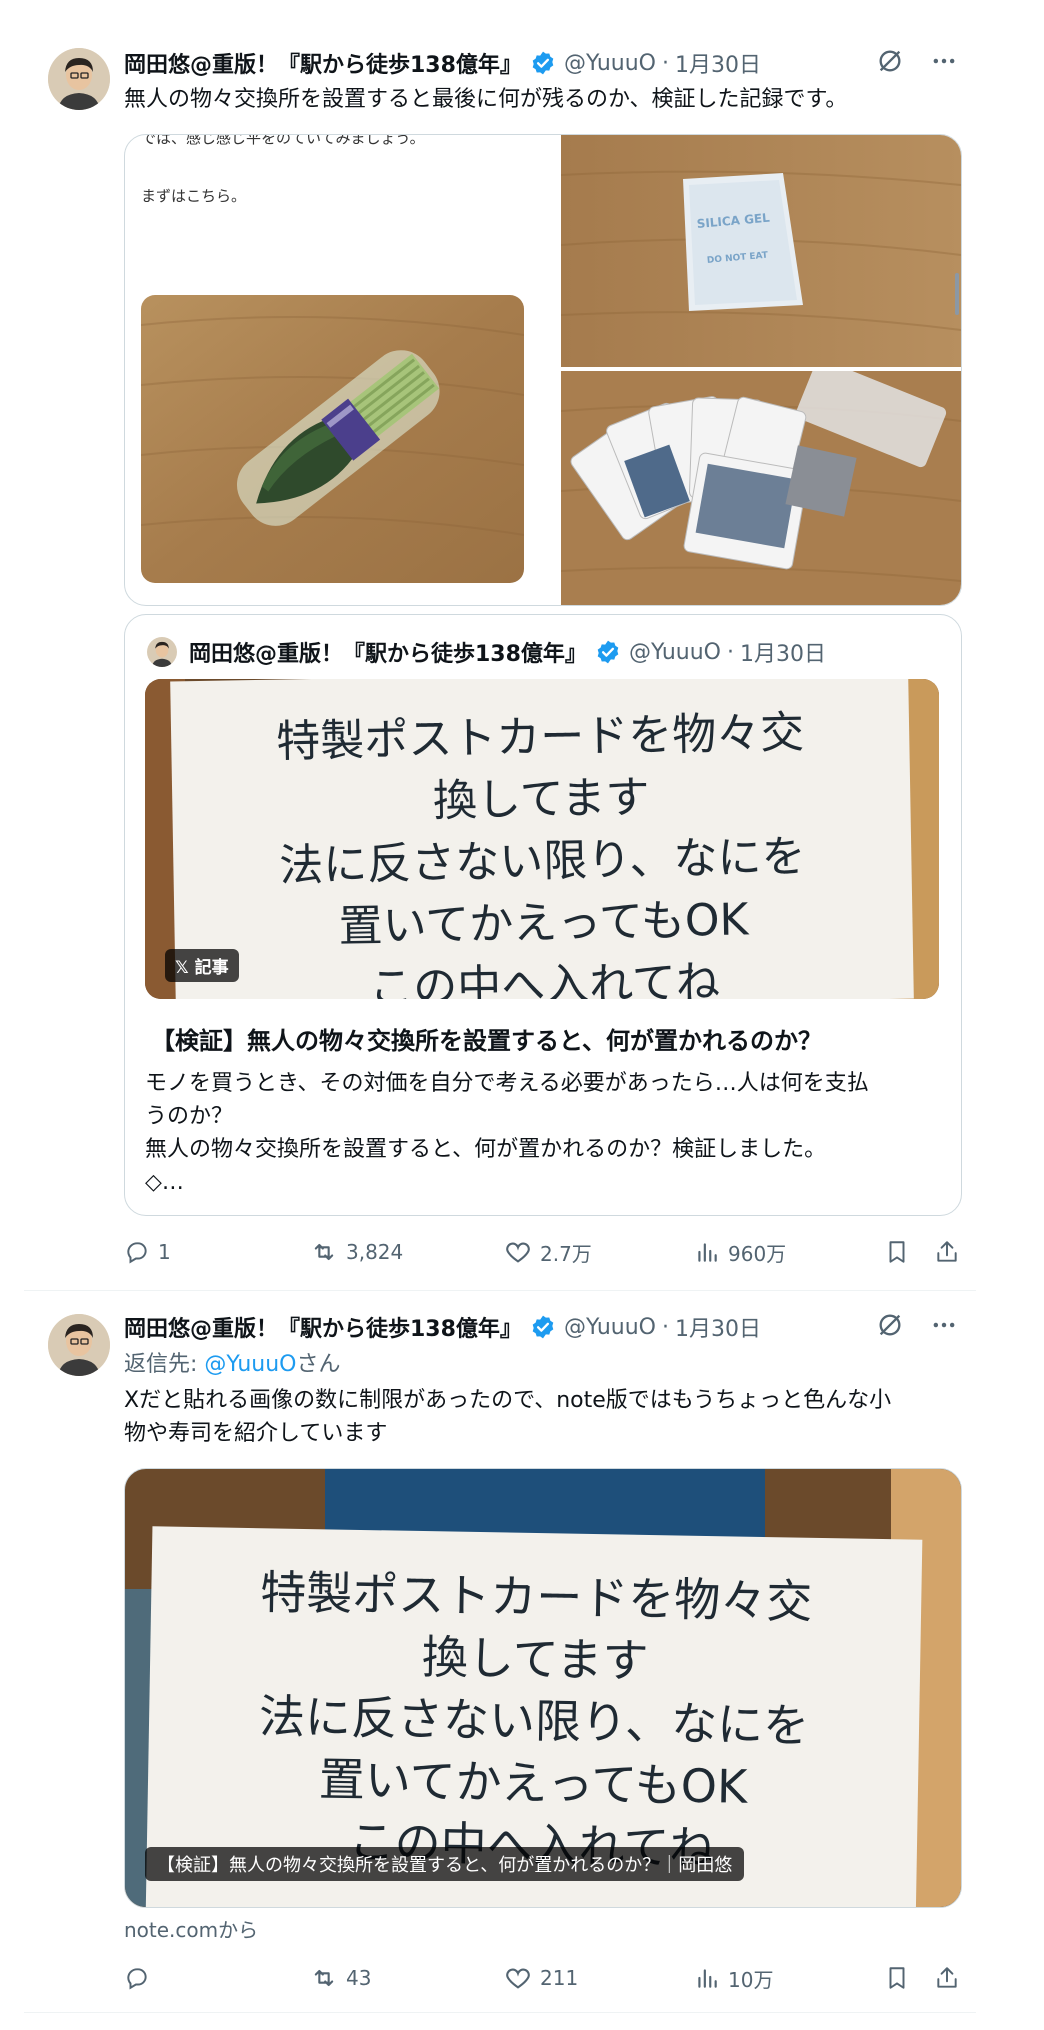 The height and width of the screenshot is (2030, 1044). Describe the element at coordinates (500, 2012) in the screenshot. I see `tweet-divider` at that location.